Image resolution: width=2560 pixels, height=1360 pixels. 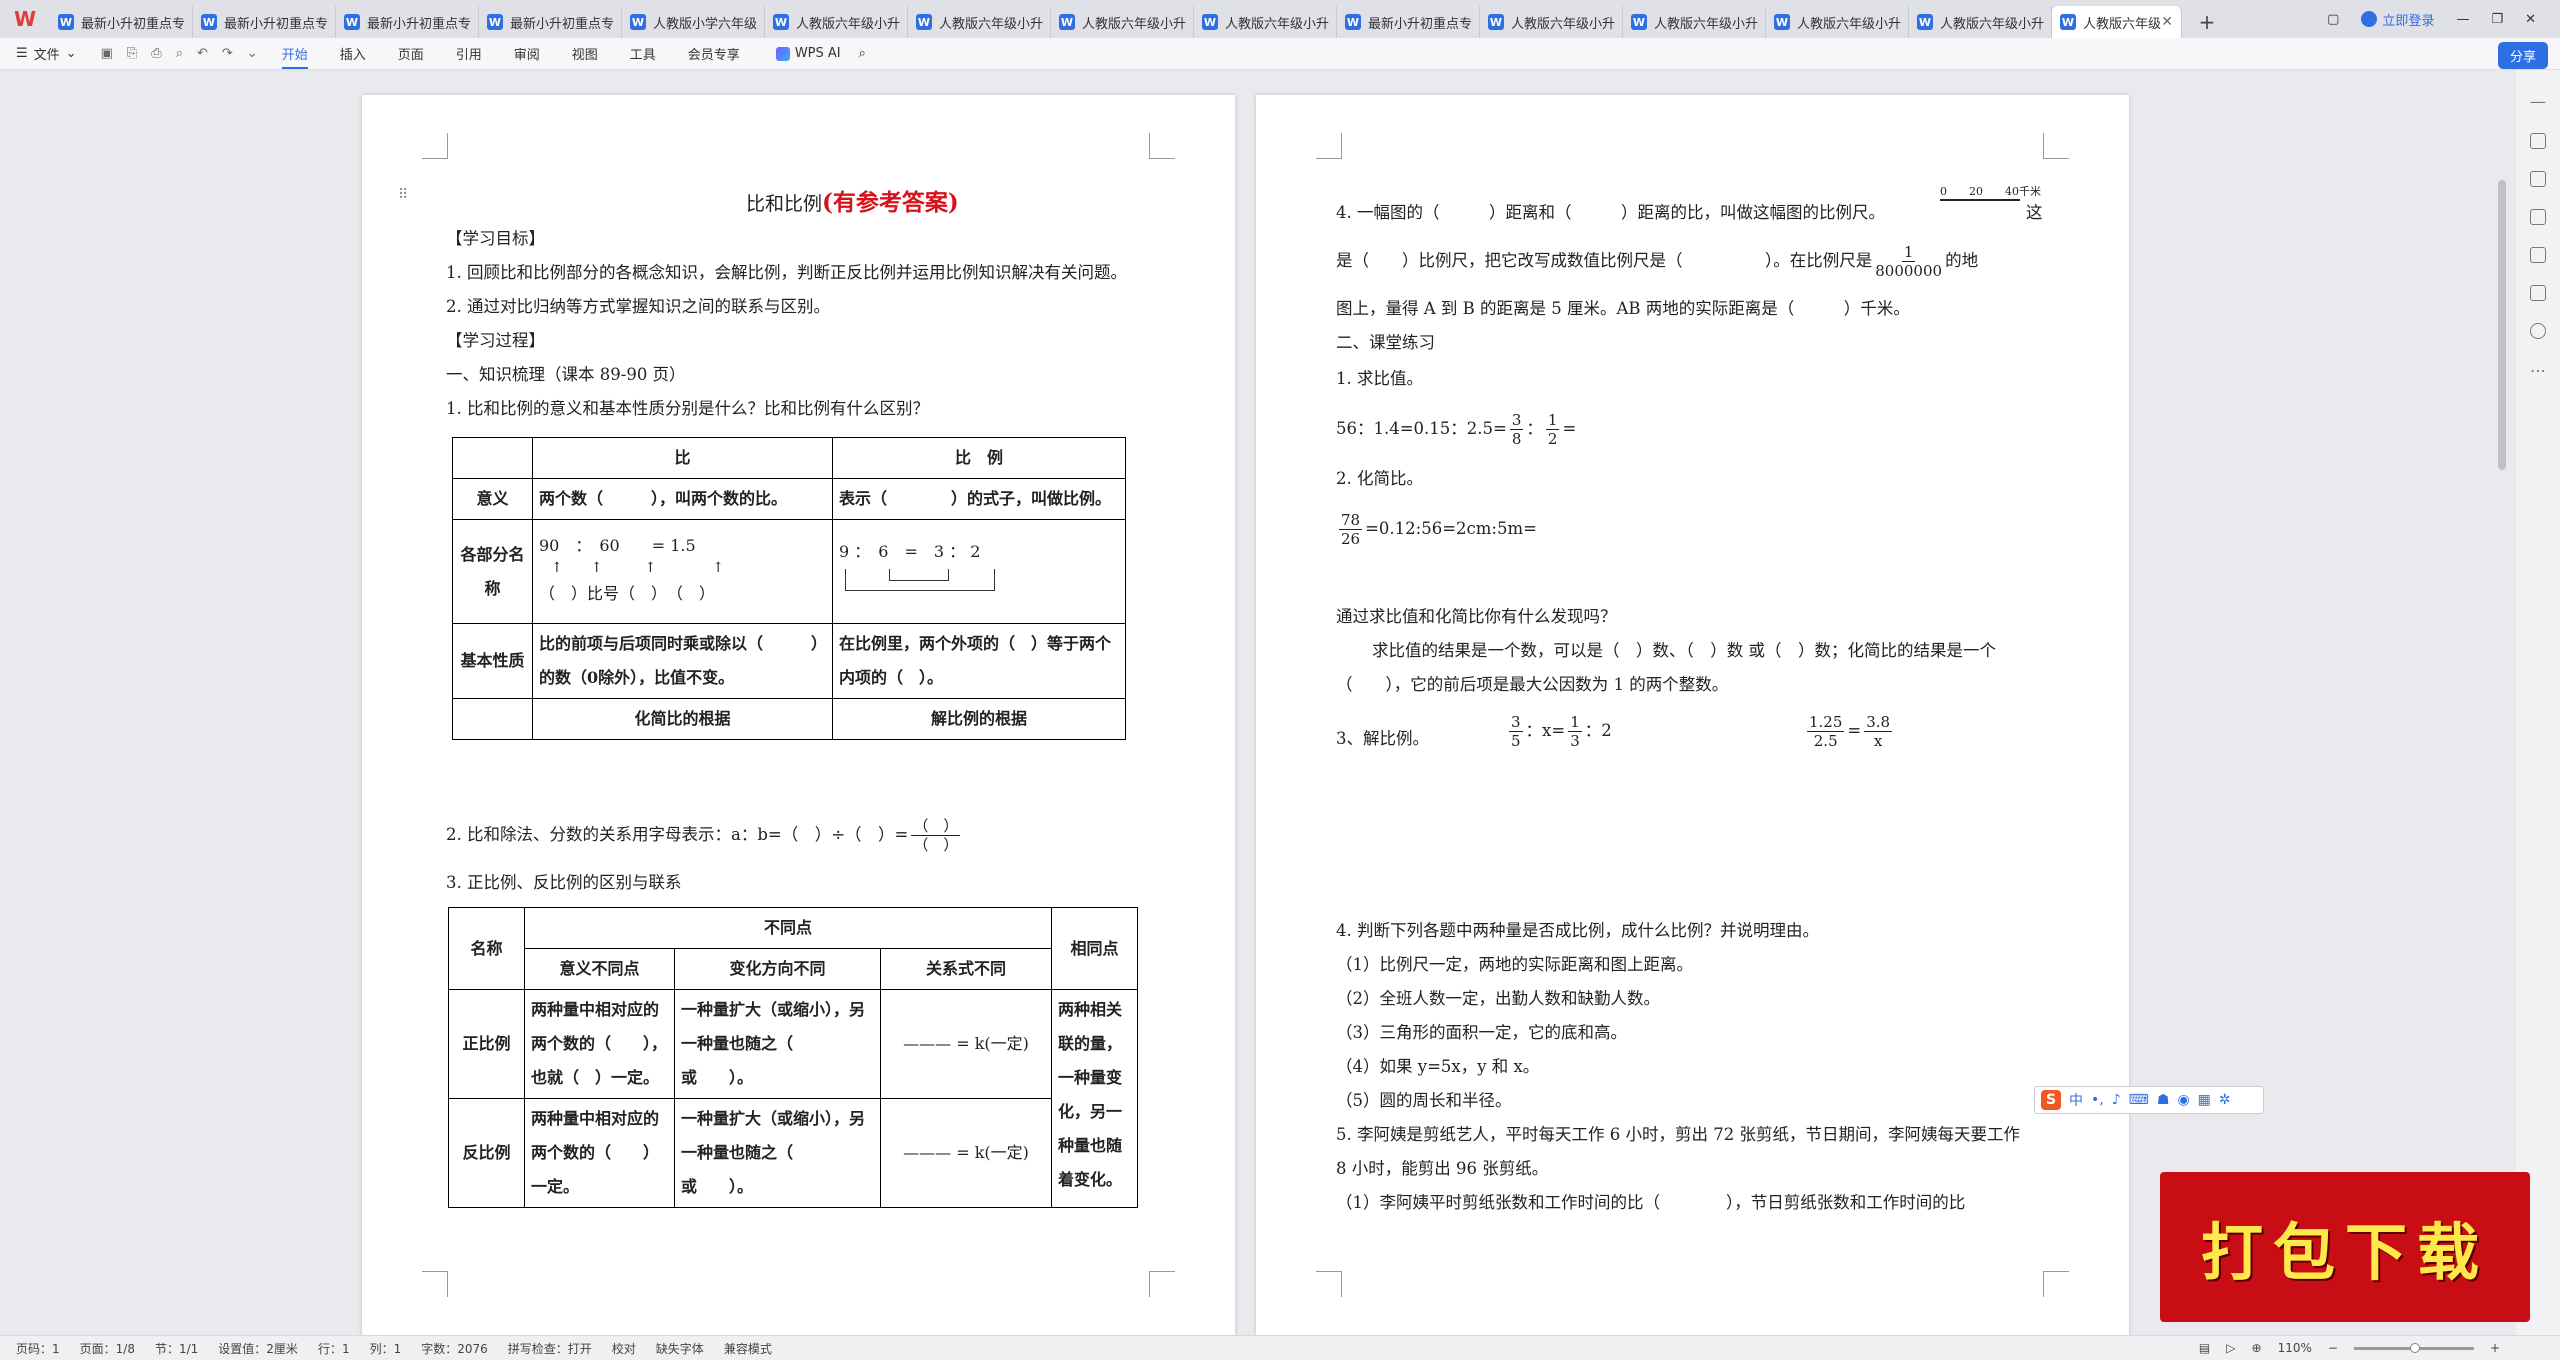 What do you see at coordinates (2497, 19) in the screenshot?
I see `restore-icon: ❐` at bounding box center [2497, 19].